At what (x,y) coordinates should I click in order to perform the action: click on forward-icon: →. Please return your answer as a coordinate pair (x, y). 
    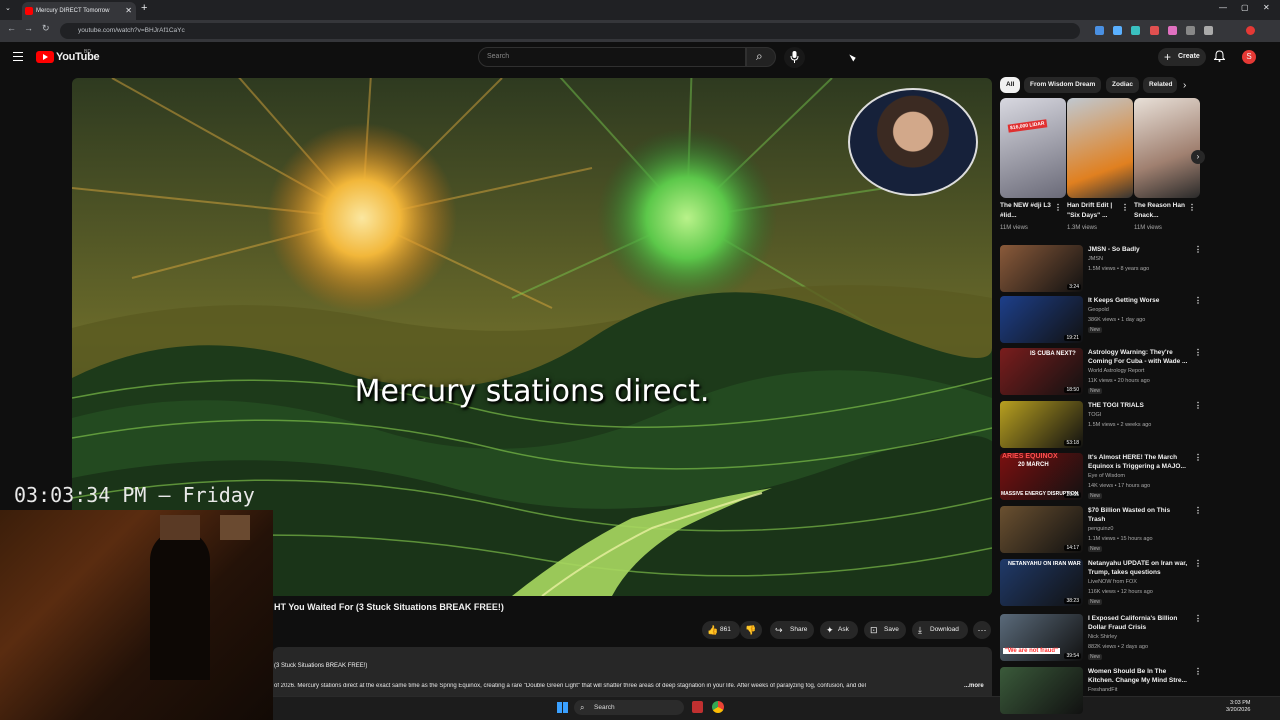
    Looking at the image, I should click on (28, 28).